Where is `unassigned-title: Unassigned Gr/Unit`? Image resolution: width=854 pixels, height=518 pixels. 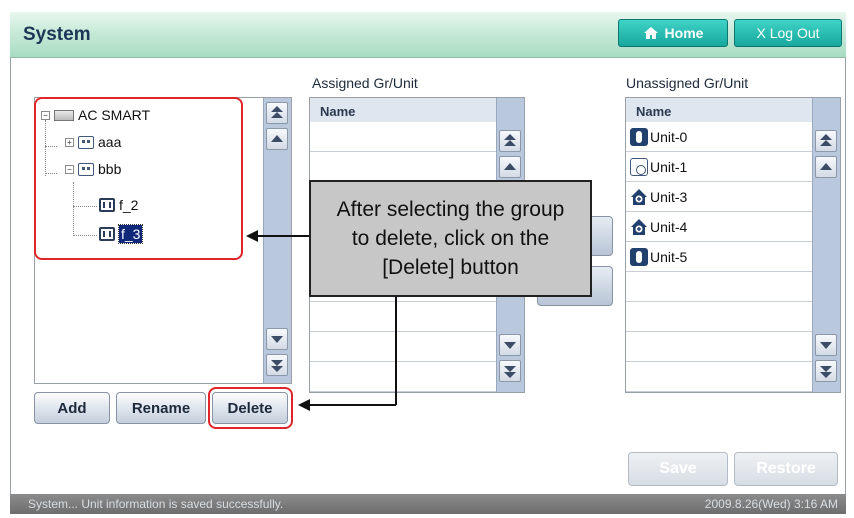
unassigned-title: Unassigned Gr/Unit is located at coordinates (687, 83).